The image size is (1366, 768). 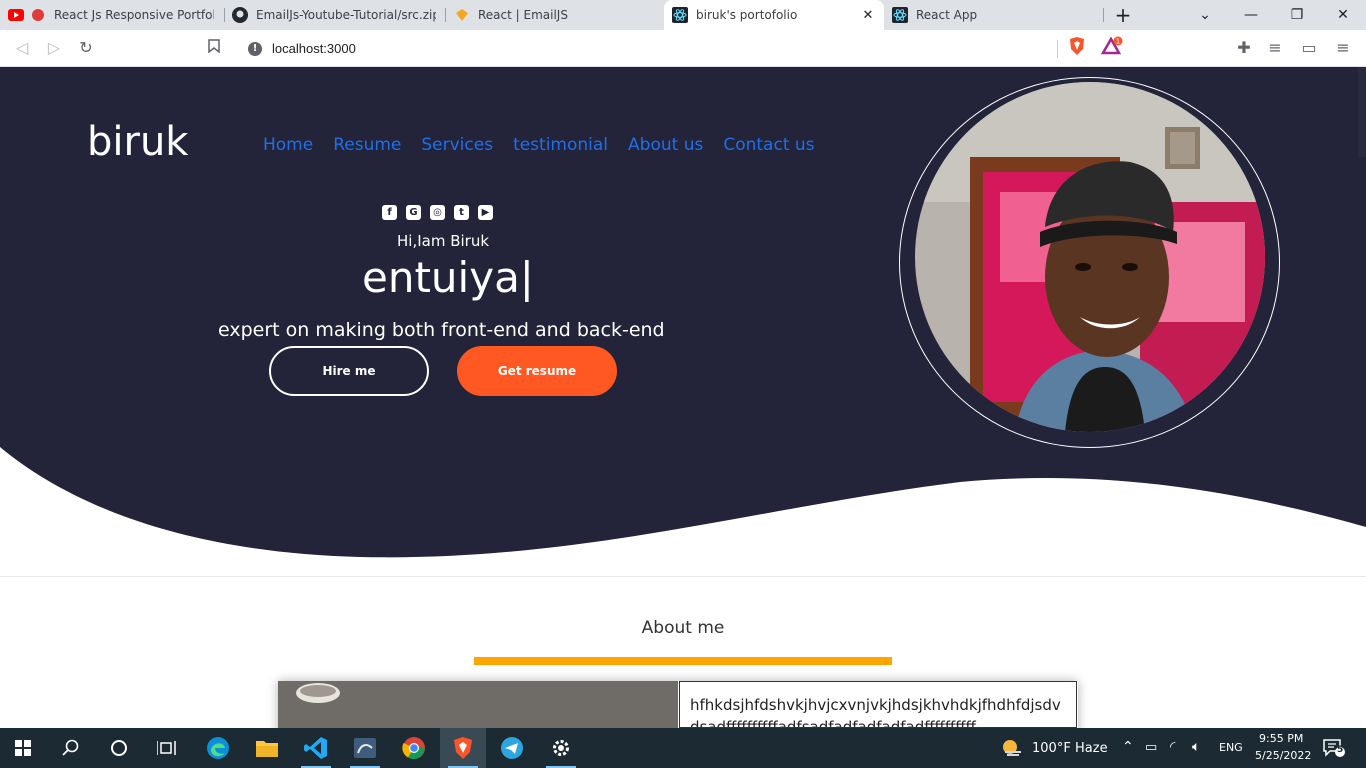 I want to click on weather-temperature: 100°F, so click(x=1051, y=748).